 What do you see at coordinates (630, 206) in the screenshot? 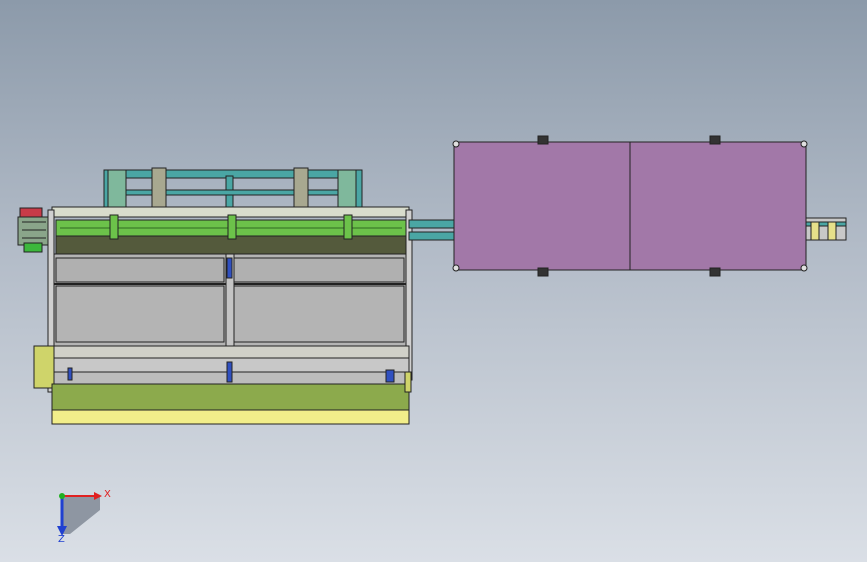
I see `purple-enclosure` at bounding box center [630, 206].